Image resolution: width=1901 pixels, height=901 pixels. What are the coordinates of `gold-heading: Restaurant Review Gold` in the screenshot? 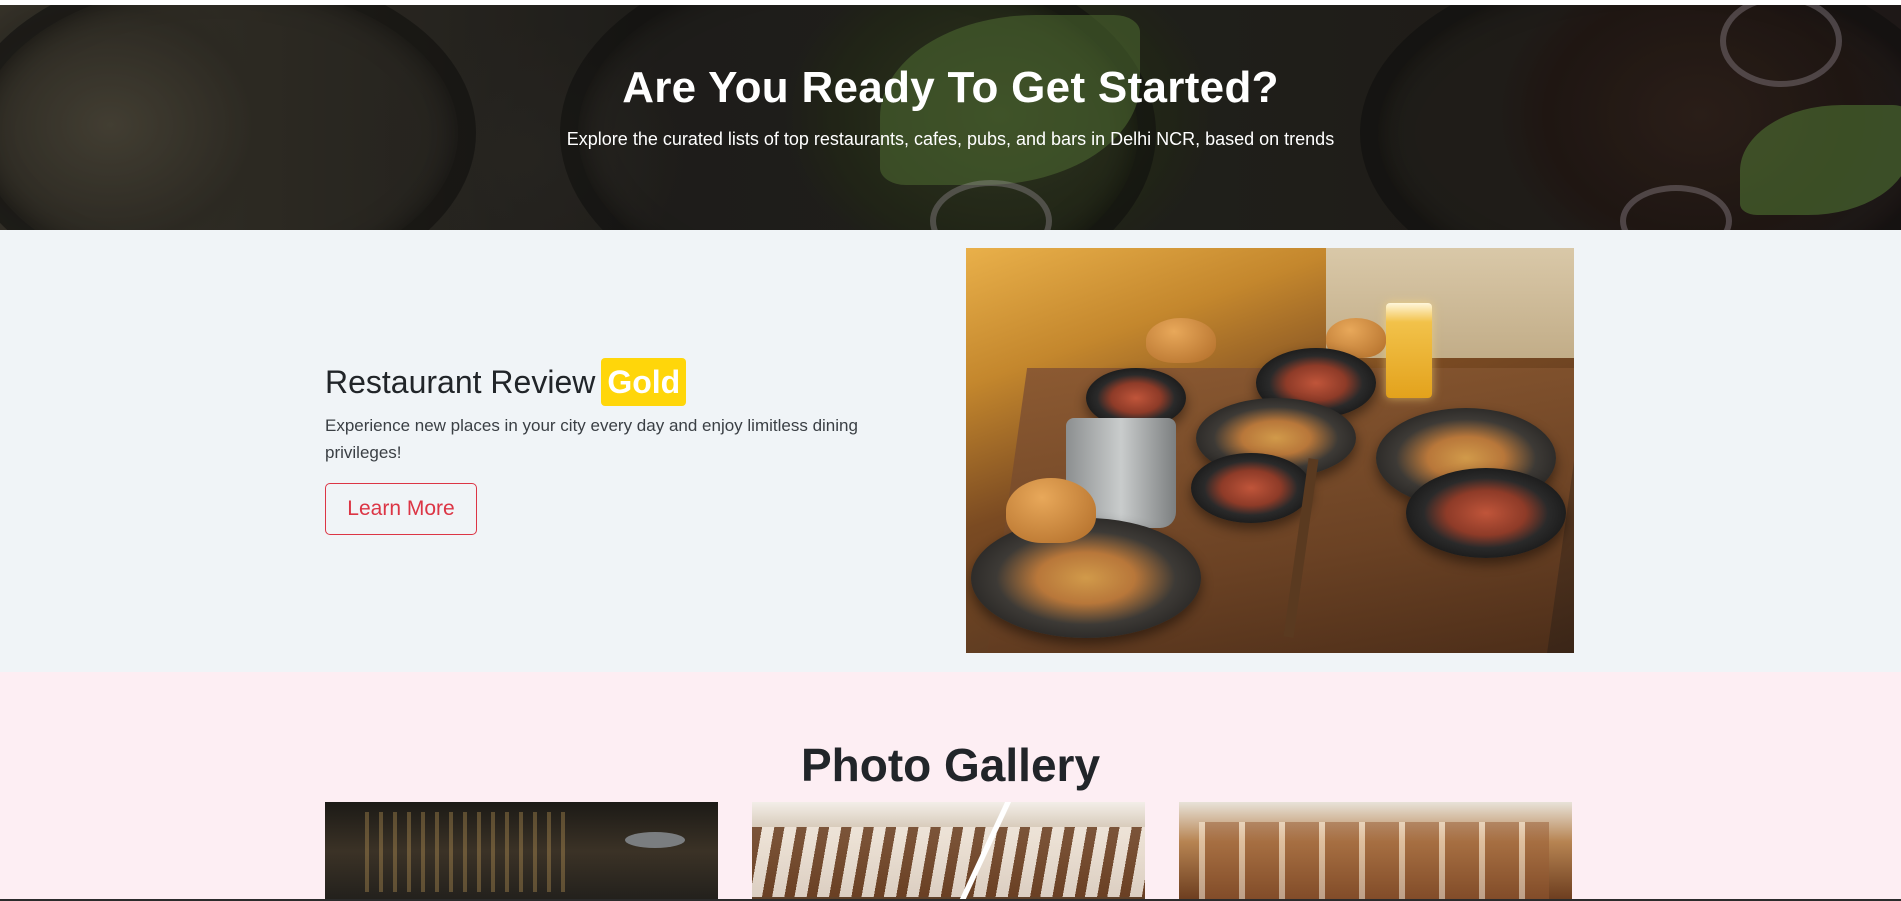 It's located at (506, 382).